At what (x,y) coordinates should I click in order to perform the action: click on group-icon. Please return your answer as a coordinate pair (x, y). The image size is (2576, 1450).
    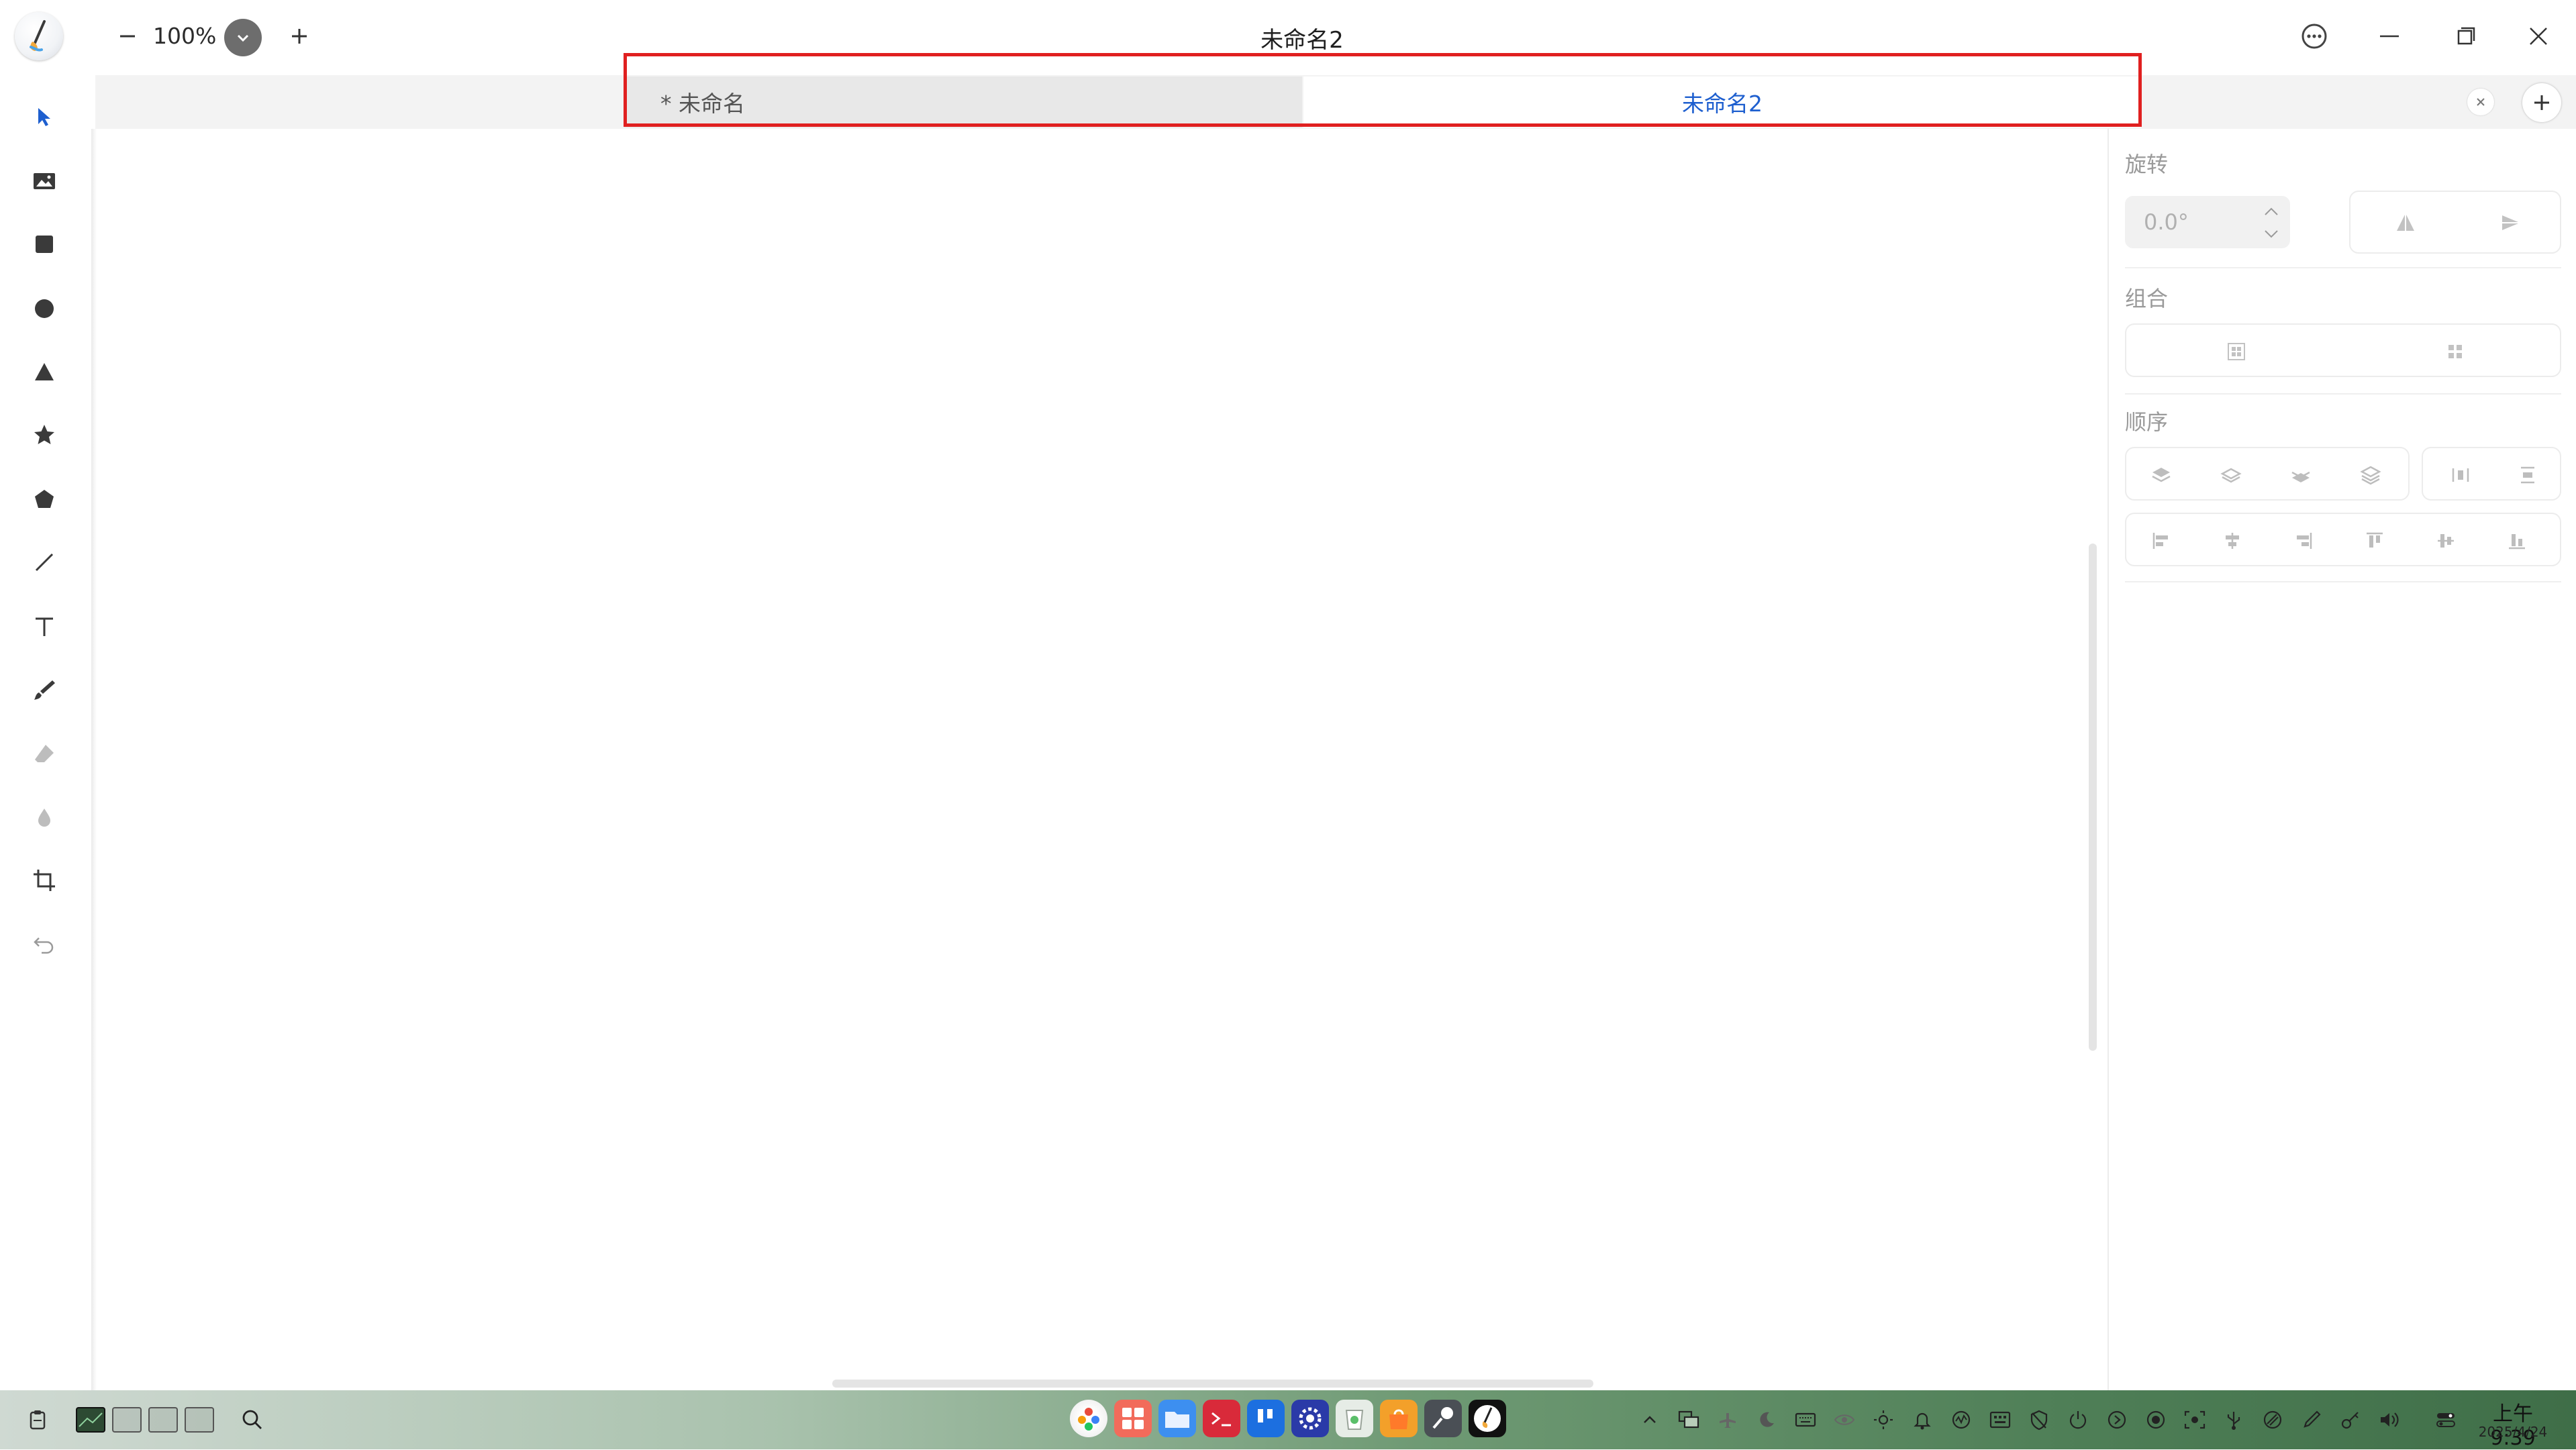
    Looking at the image, I should click on (2236, 352).